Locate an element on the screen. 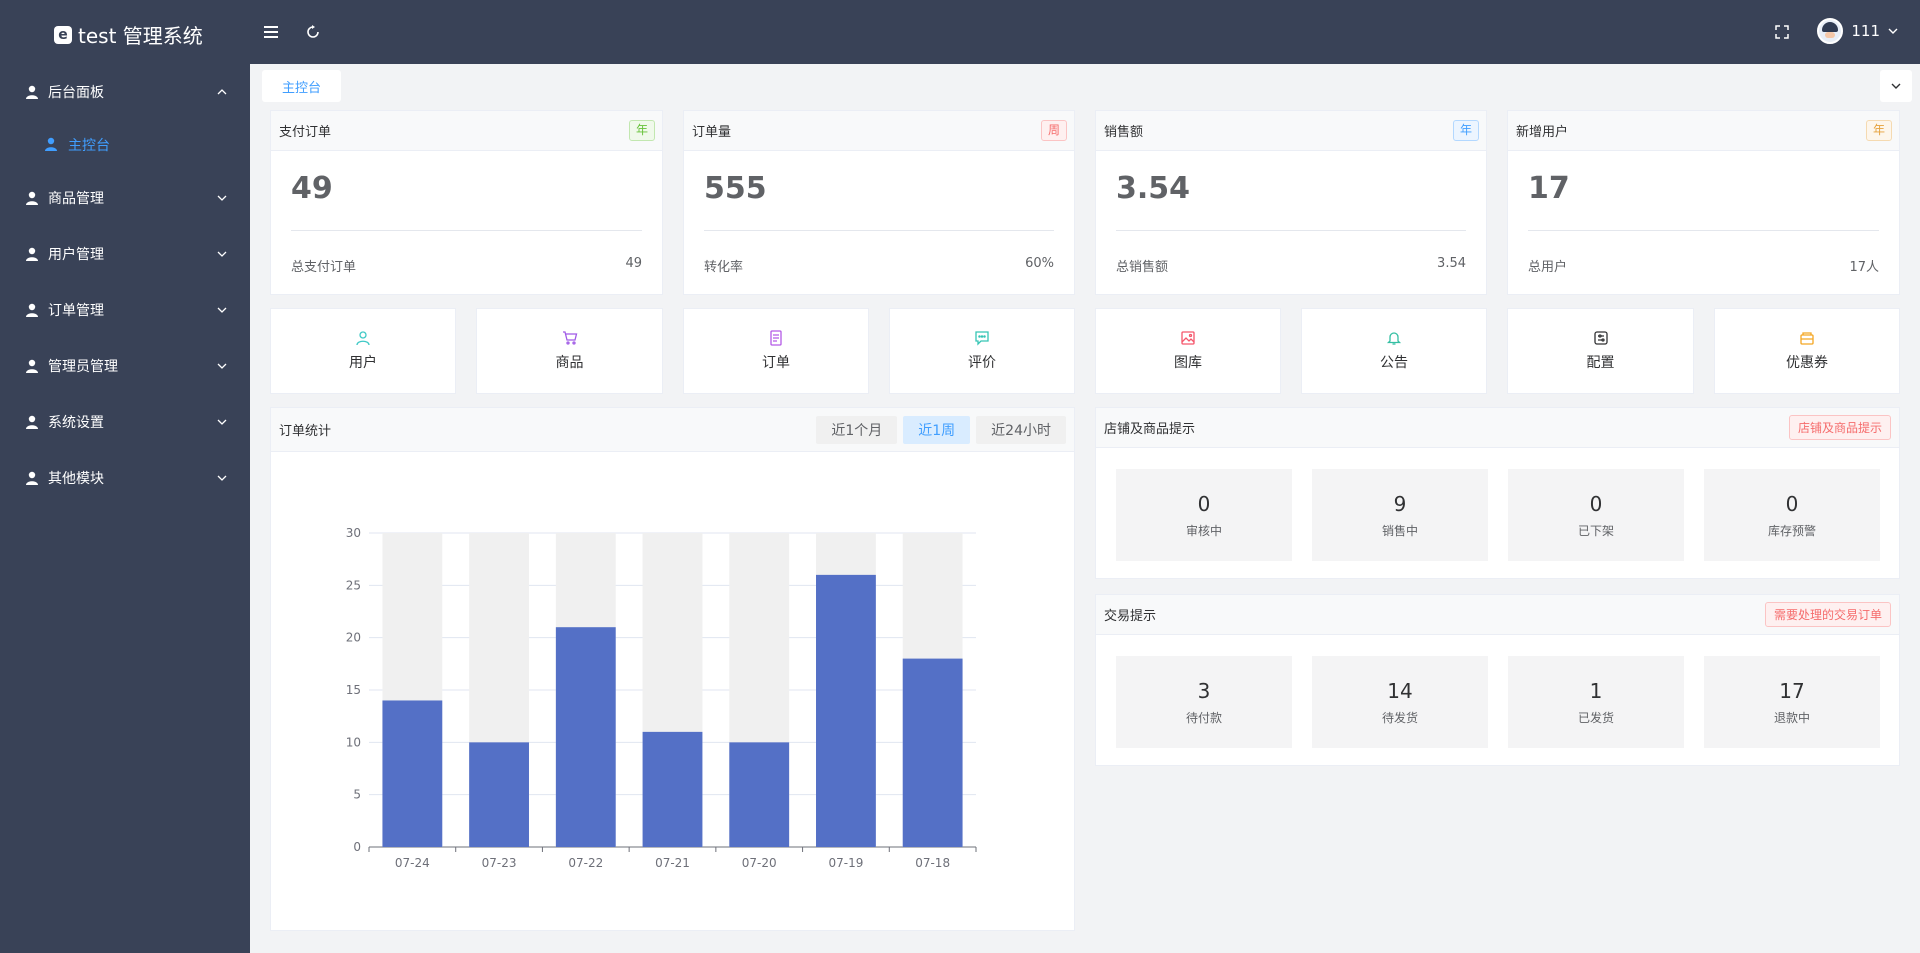  stat-foot-value: 49 is located at coordinates (633, 263).